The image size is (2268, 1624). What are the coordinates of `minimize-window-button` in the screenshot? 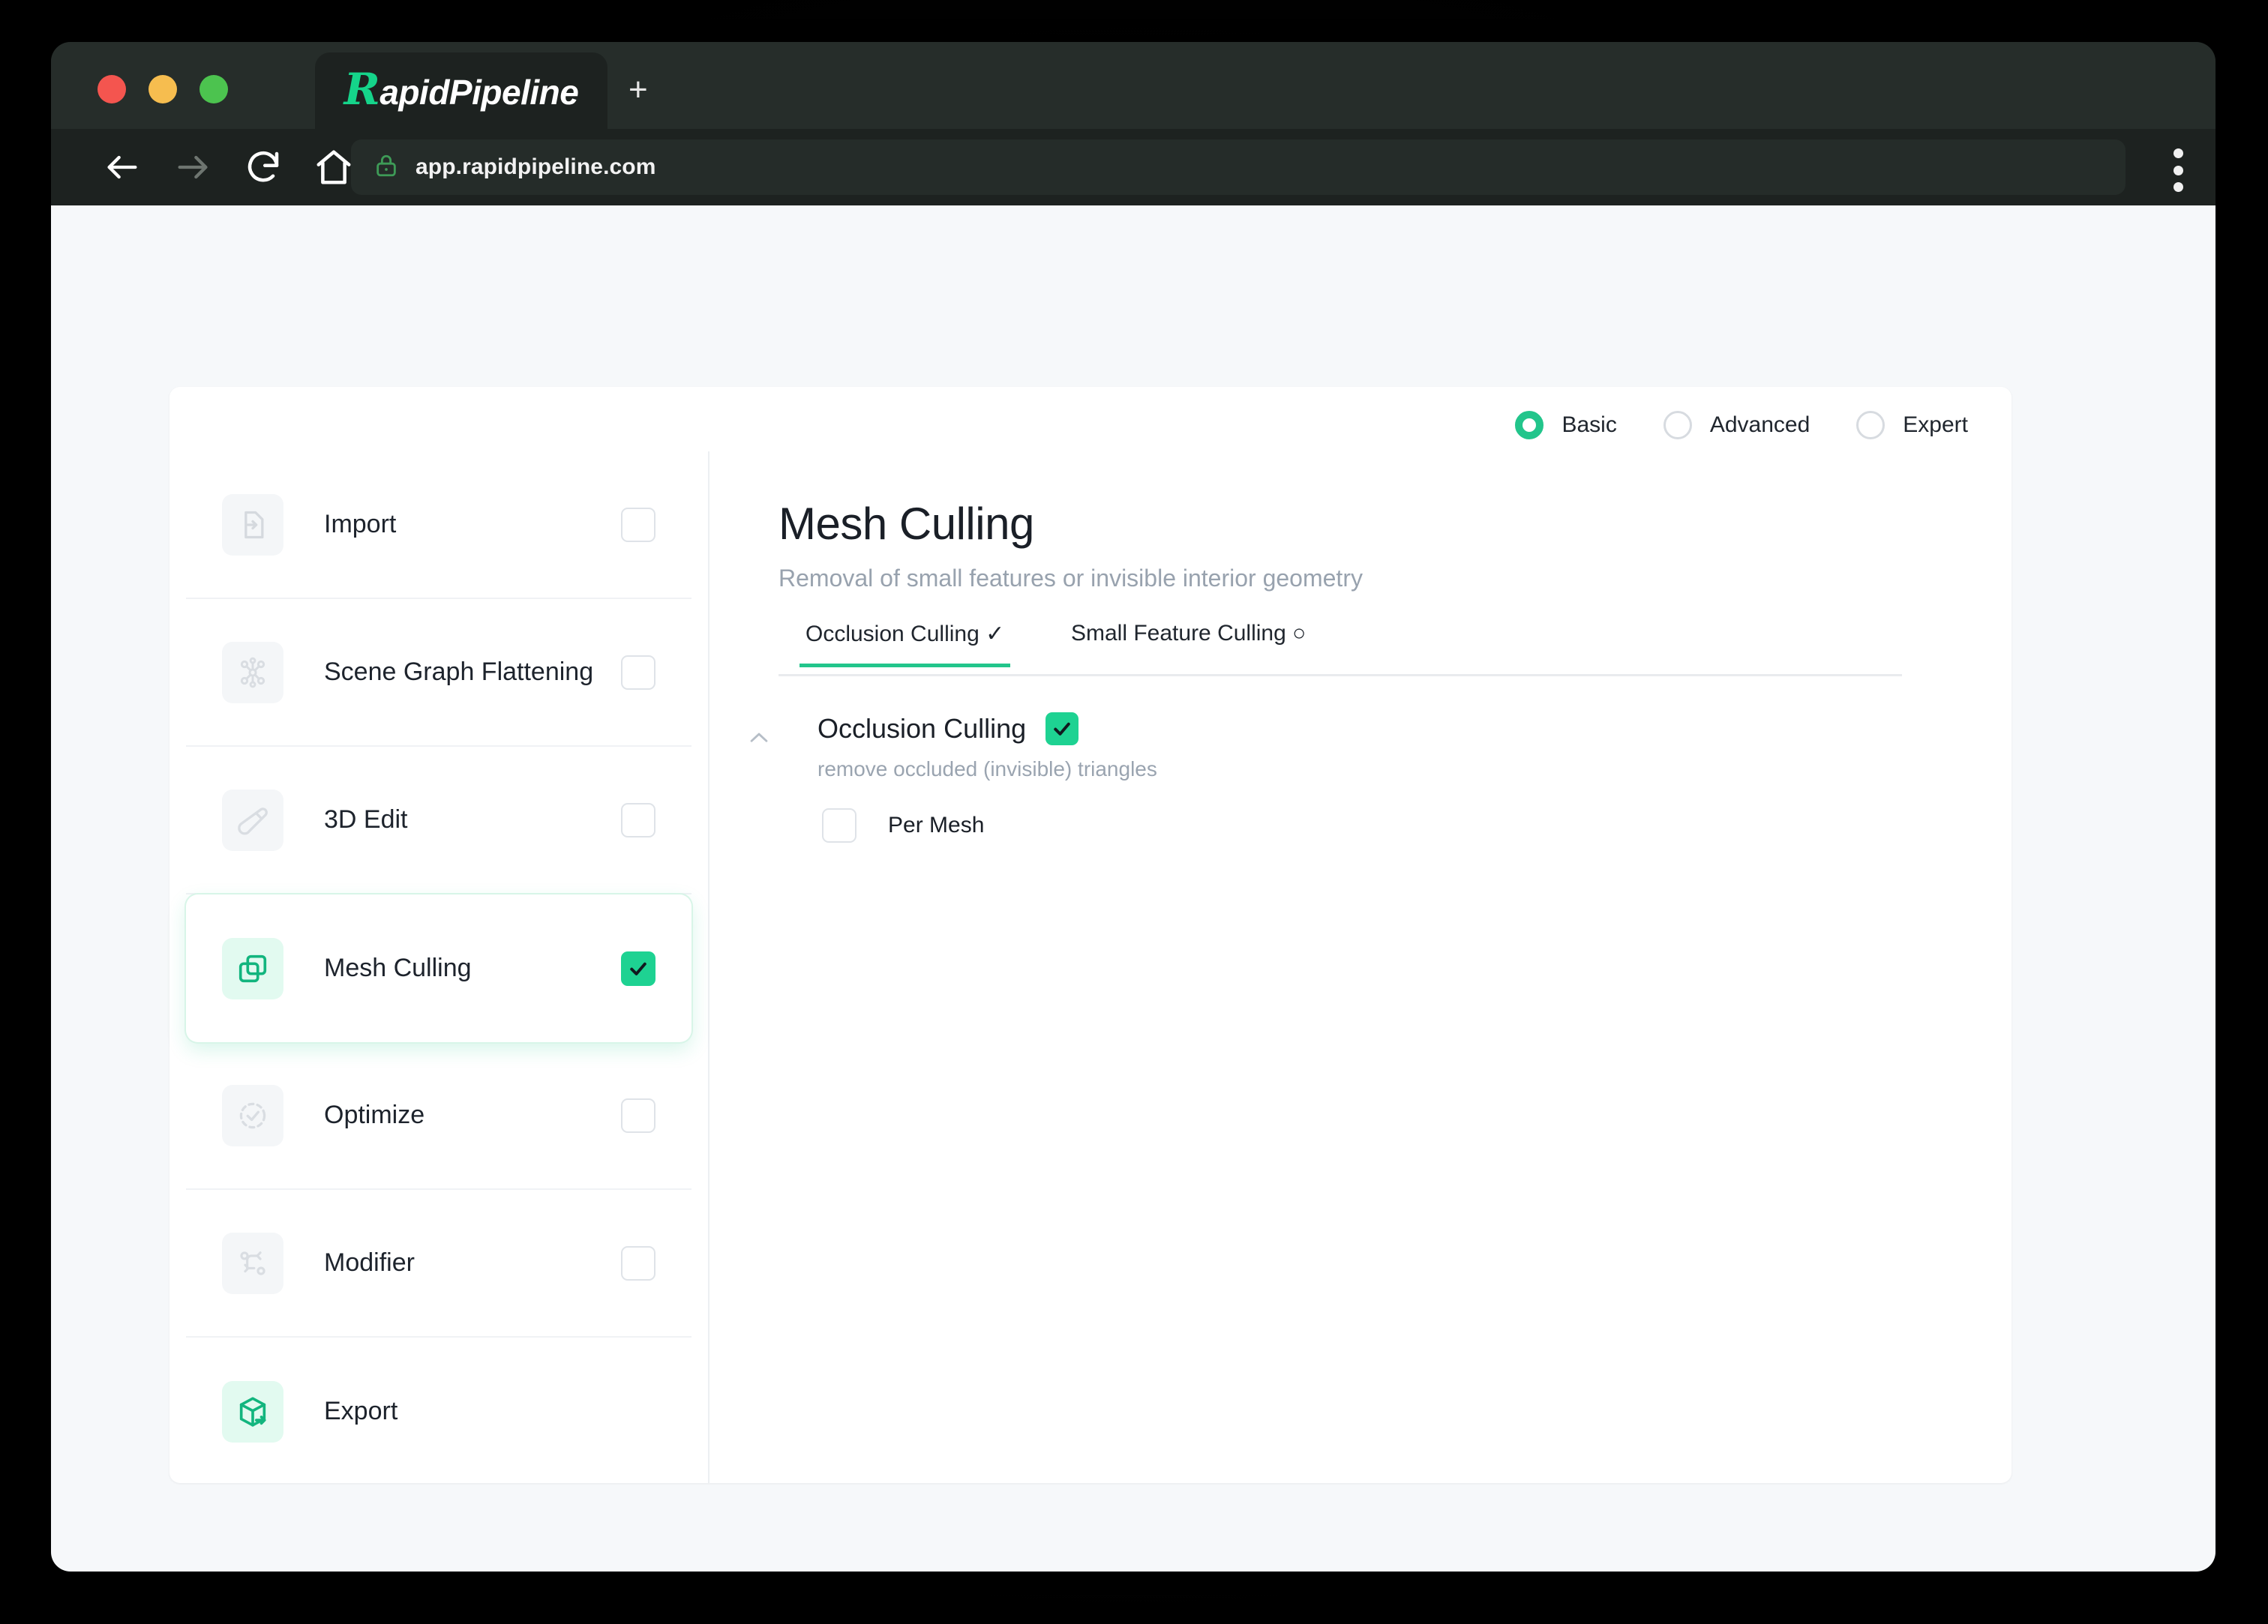 It's located at (162, 89).